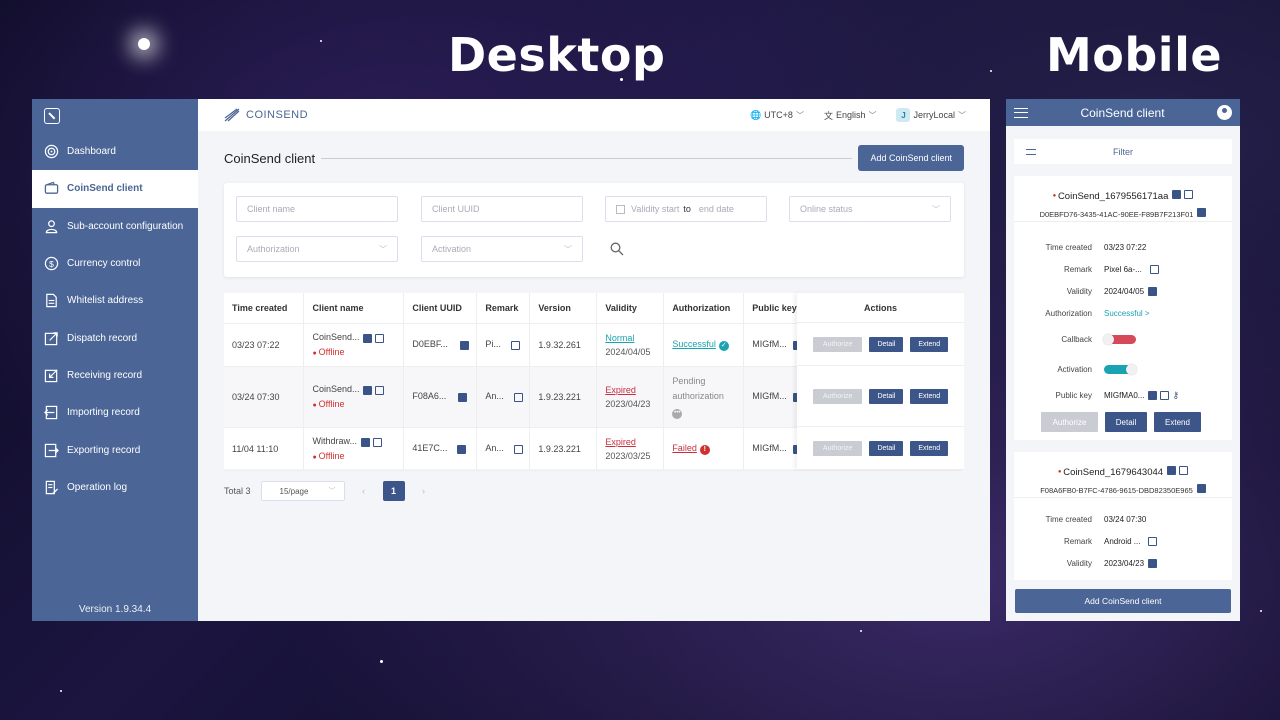 The height and width of the screenshot is (720, 1280). What do you see at coordinates (1123, 151) in the screenshot?
I see `mobile-filter-button: Filter` at bounding box center [1123, 151].